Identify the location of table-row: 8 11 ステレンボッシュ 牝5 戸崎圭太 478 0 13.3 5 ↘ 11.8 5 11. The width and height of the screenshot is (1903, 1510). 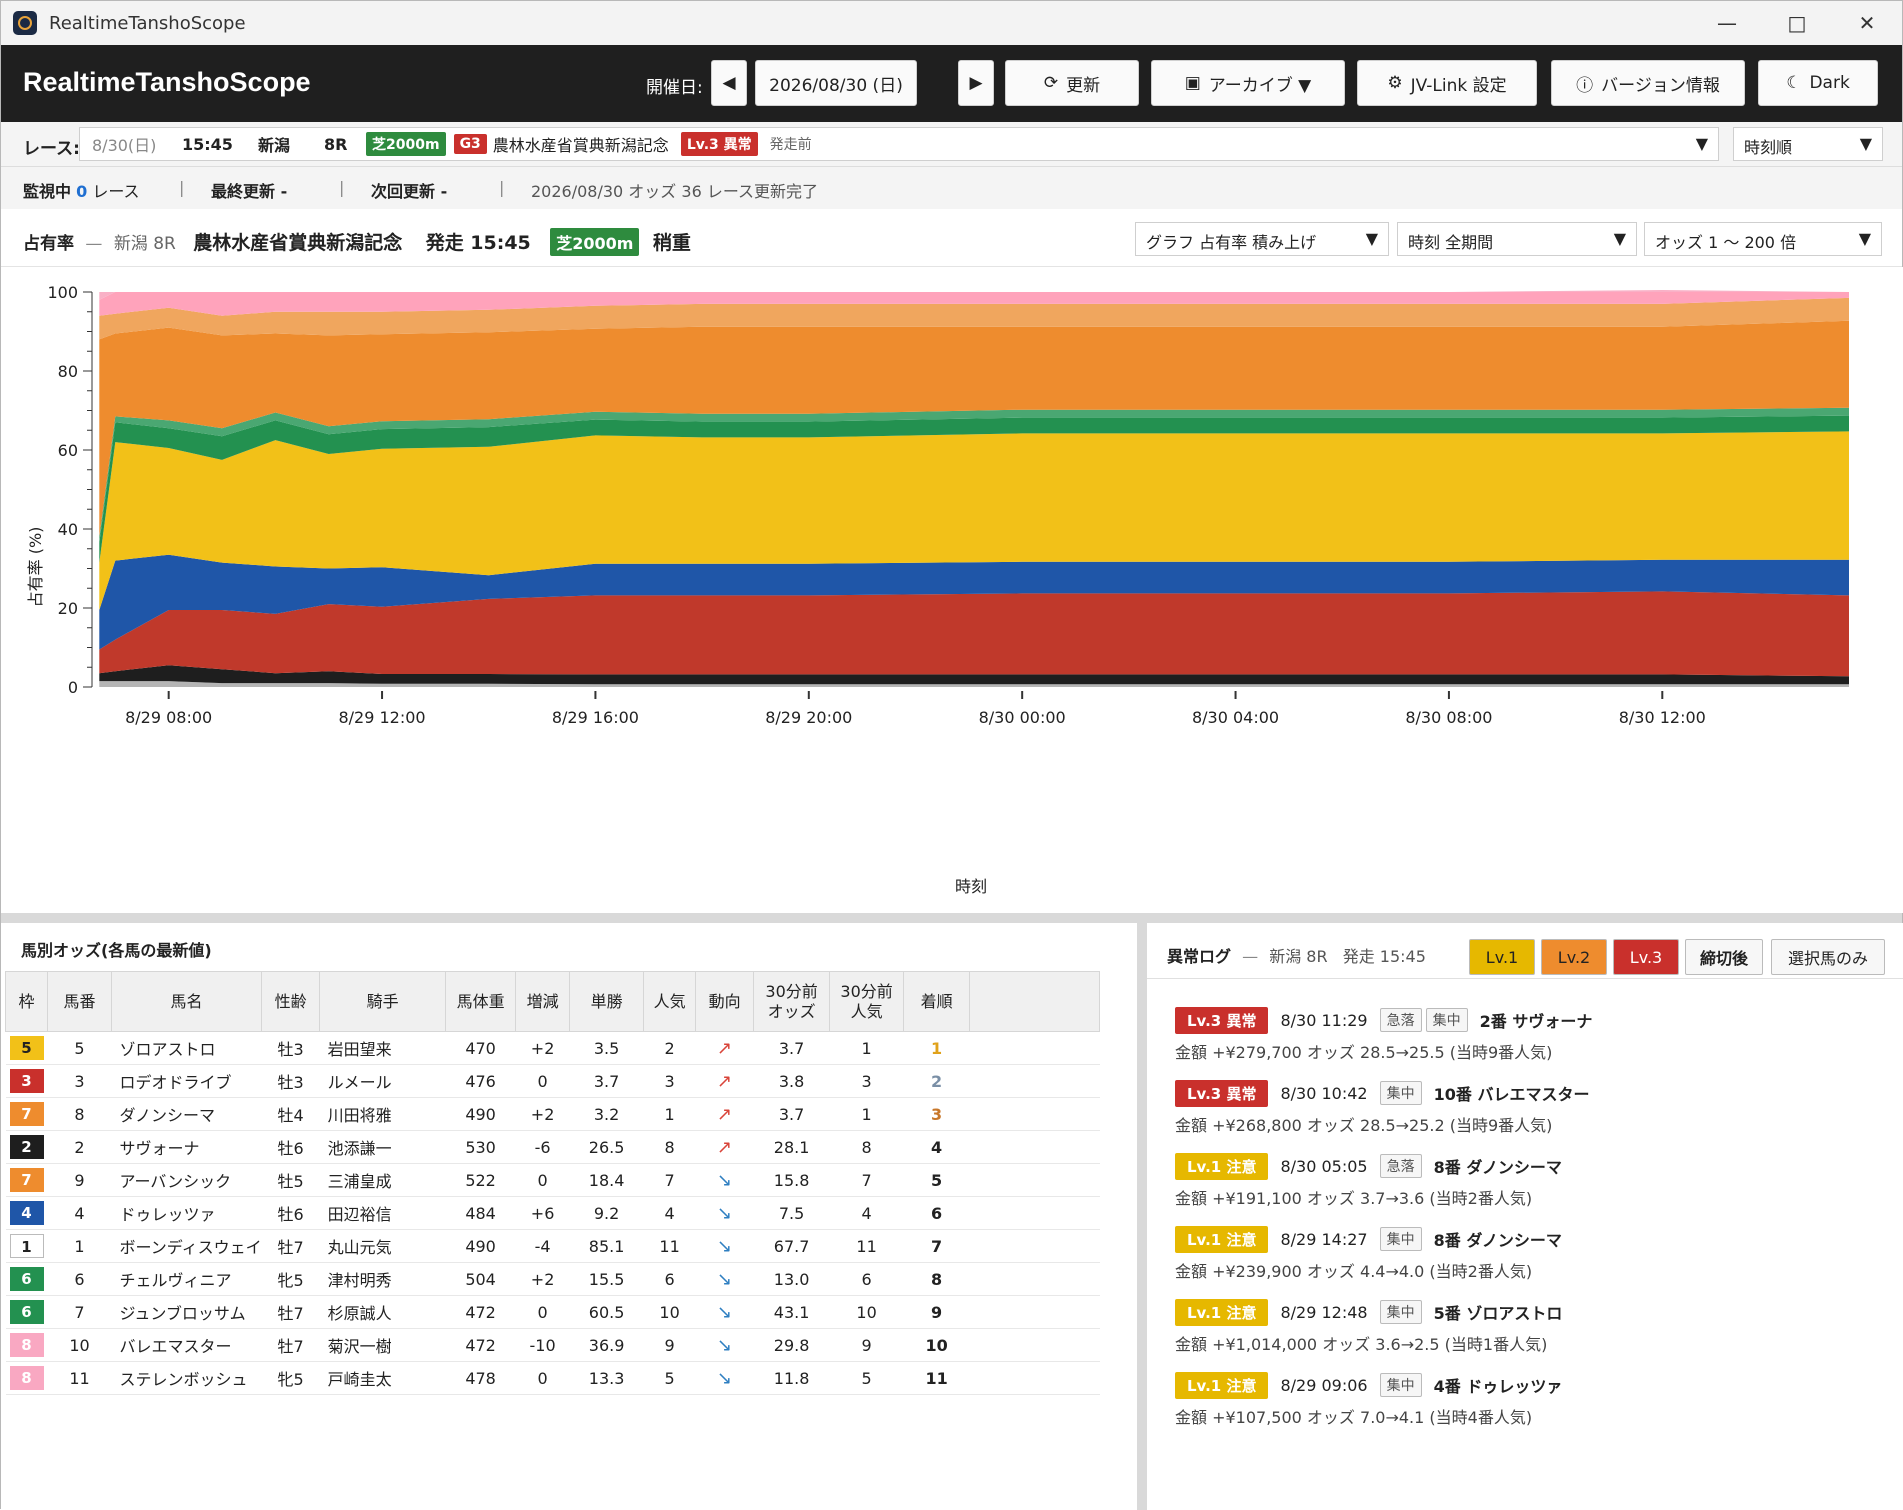
(552, 1378).